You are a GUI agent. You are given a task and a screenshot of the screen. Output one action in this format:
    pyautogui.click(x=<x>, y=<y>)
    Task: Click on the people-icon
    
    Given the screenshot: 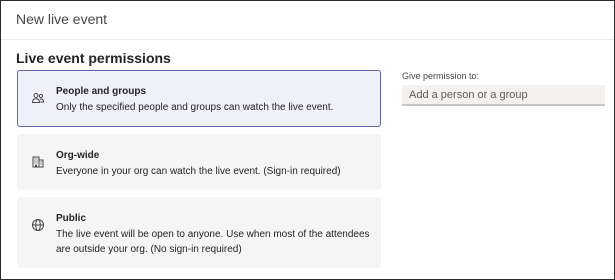 What is the action you would take?
    pyautogui.click(x=38, y=98)
    